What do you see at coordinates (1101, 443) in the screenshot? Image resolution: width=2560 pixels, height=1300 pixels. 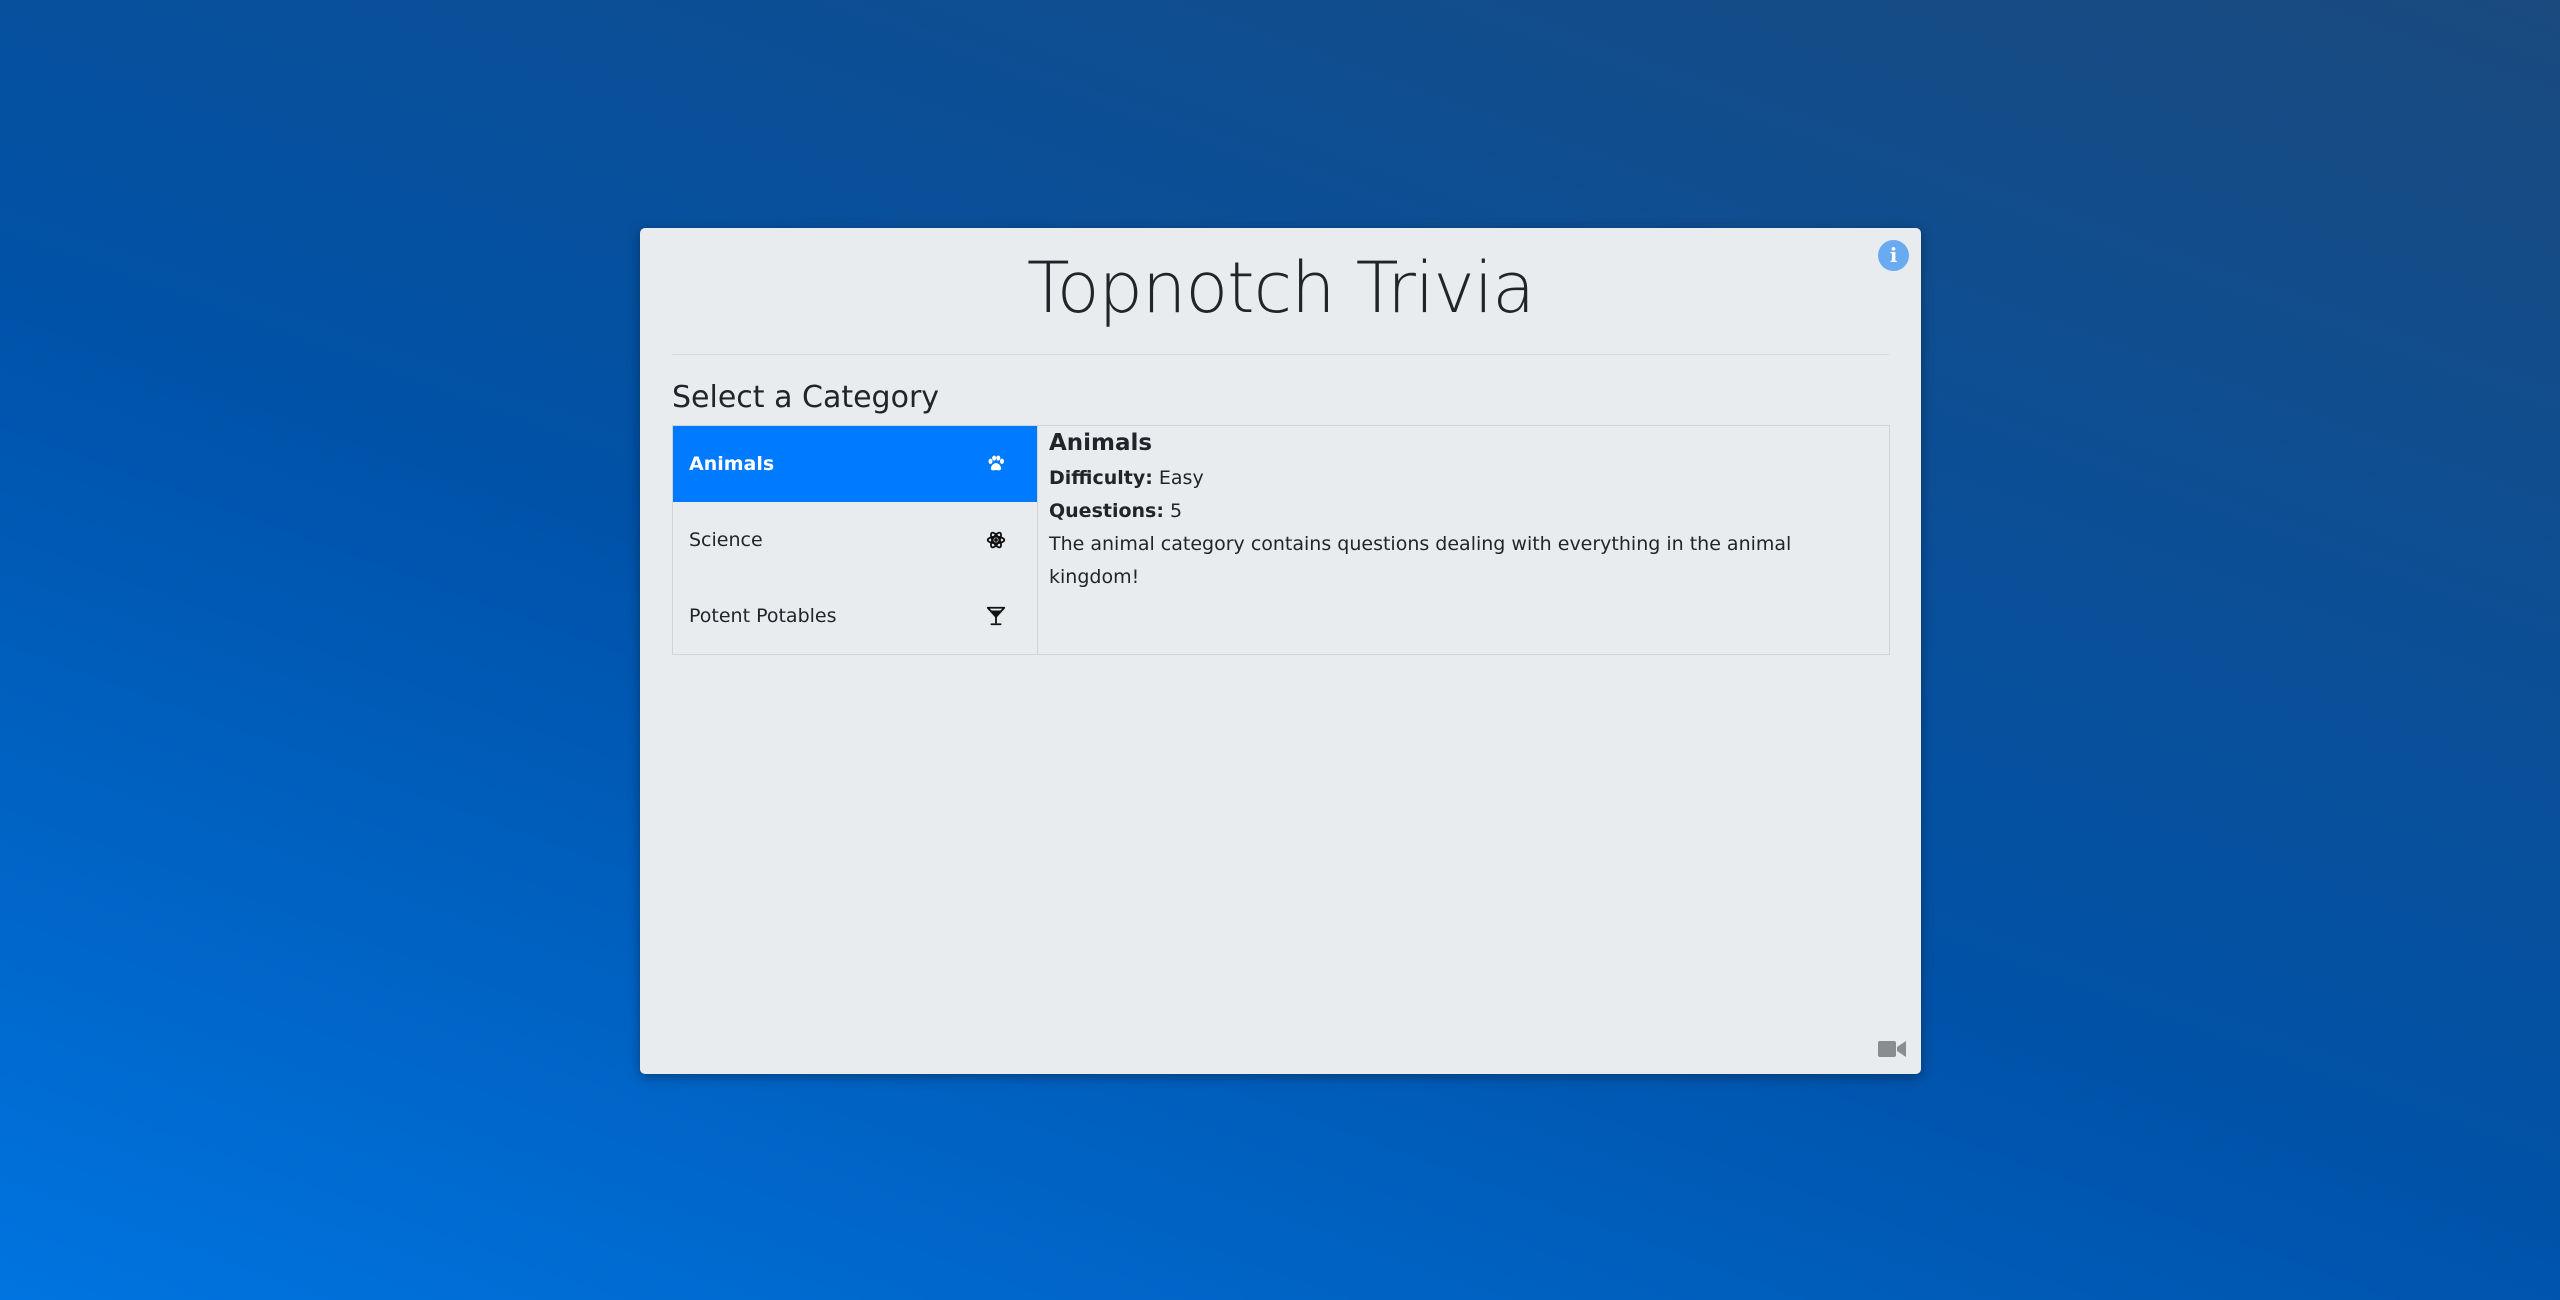 I see `detail-title: Animals` at bounding box center [1101, 443].